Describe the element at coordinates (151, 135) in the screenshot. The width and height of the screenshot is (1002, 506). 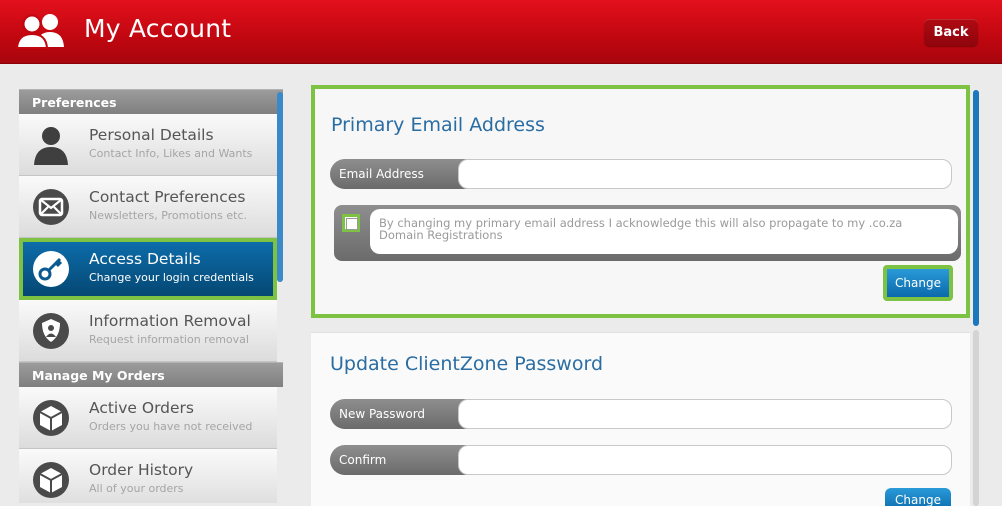
I see `sidebar-item-title: Personal Details` at that location.